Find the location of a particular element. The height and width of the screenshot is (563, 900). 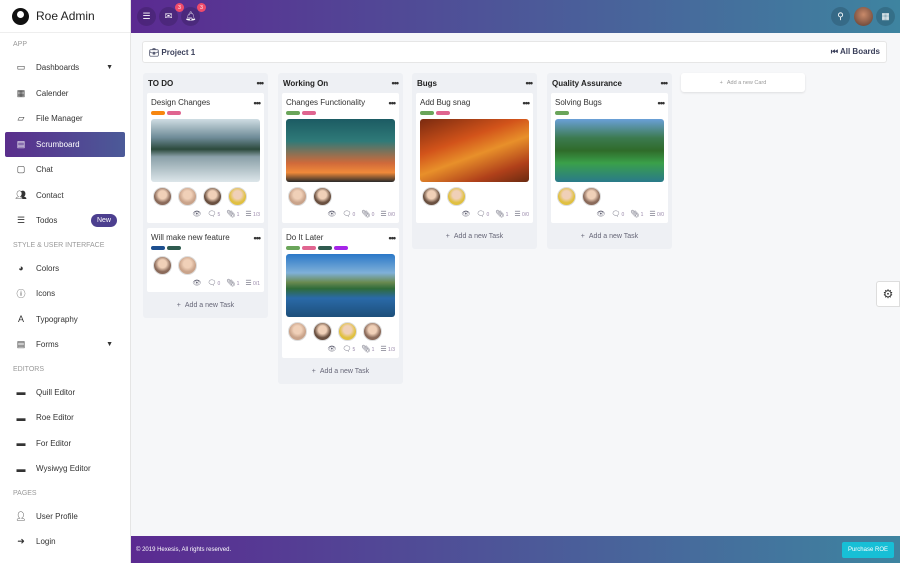

menu-toggle-button: ☰ is located at coordinates (146, 16).